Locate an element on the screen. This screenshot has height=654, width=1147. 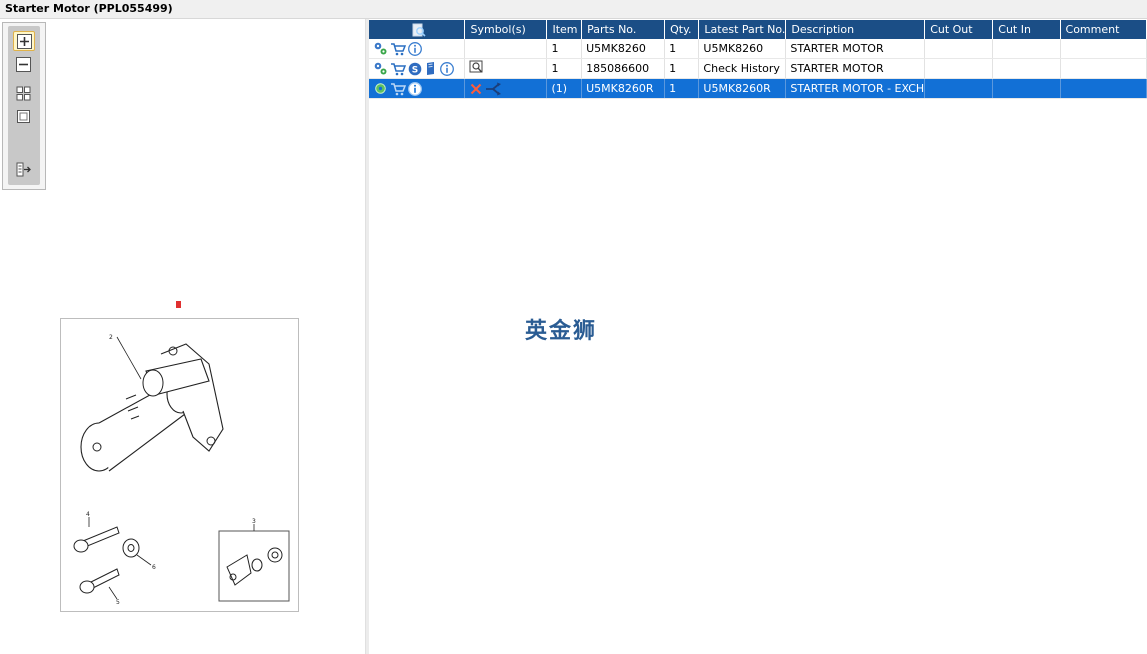
cell-latest-part-no: Check History is located at coordinates (742, 68).